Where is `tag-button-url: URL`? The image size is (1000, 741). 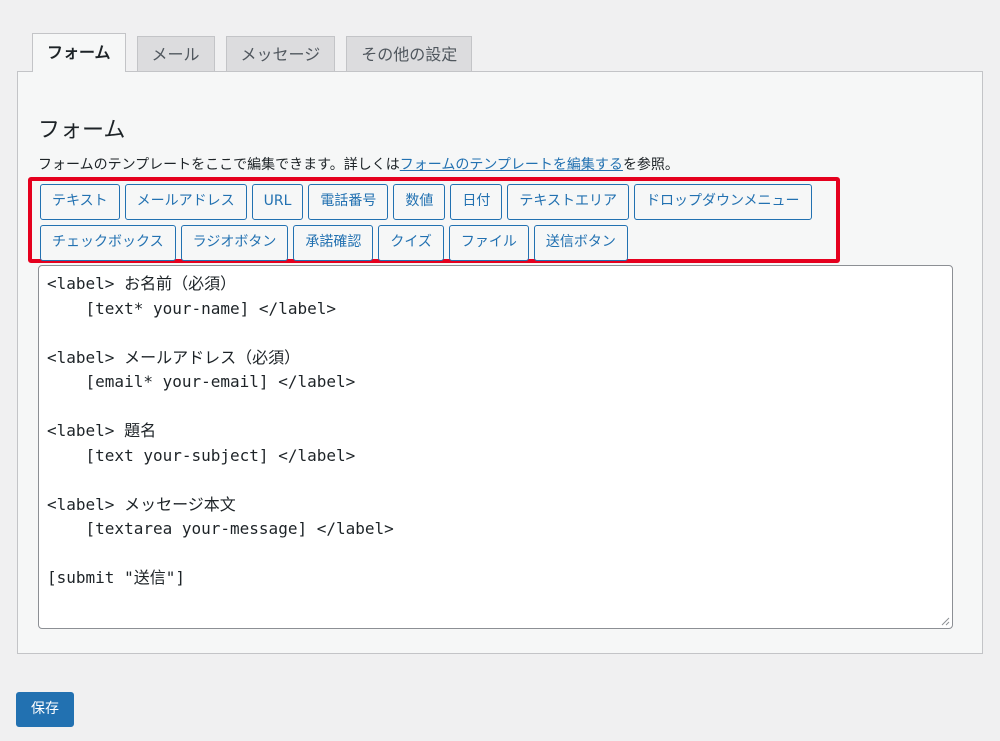
tag-button-url: URL is located at coordinates (277, 202).